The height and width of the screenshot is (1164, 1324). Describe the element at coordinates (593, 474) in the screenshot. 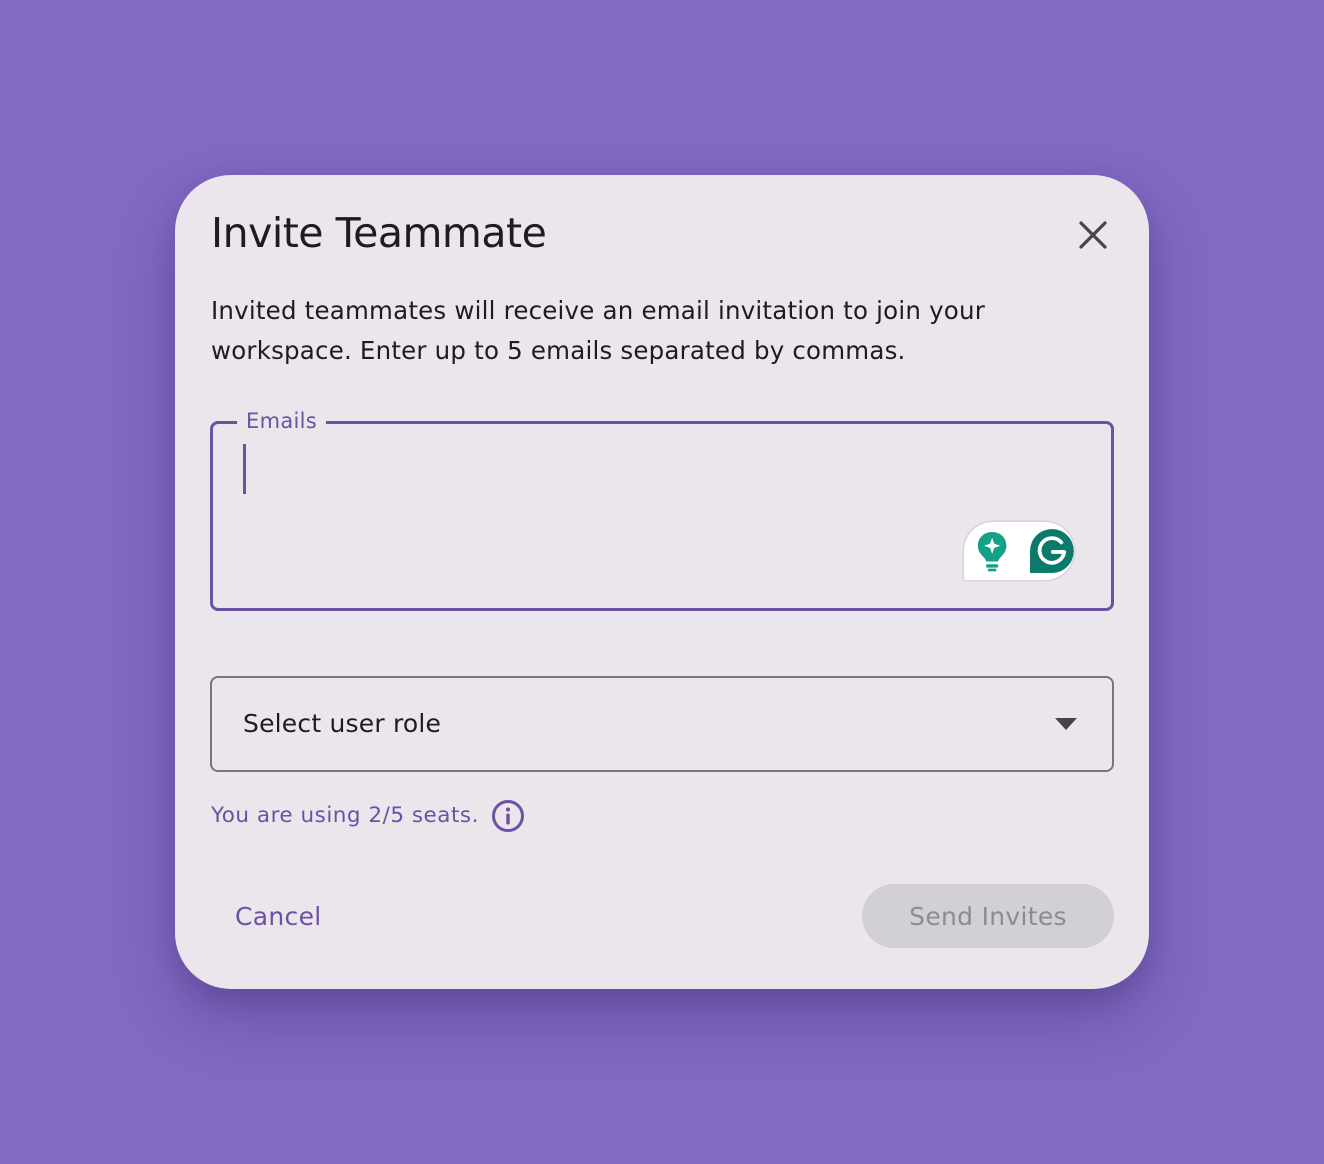

I see `emails-input` at that location.